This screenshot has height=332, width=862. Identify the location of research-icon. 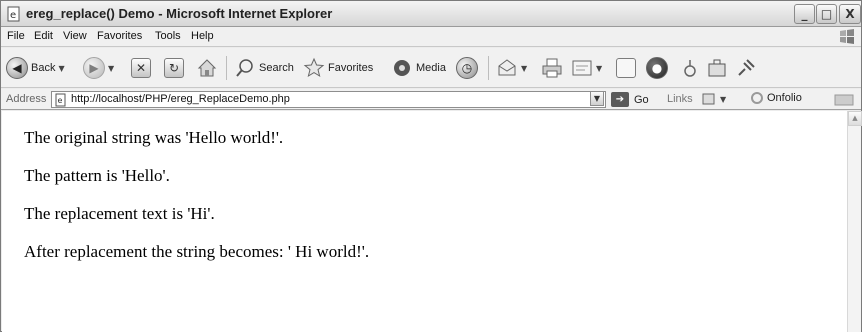
(690, 68).